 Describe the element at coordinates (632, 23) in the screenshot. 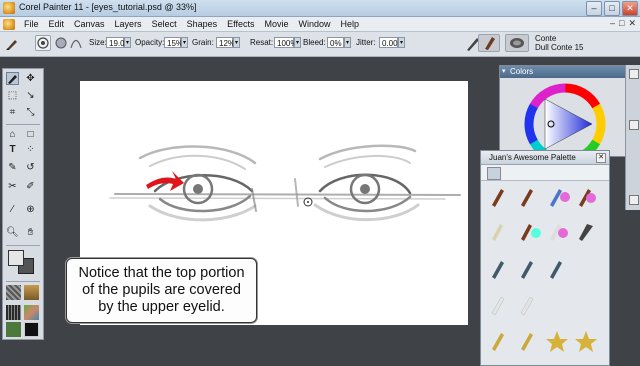

I see `doc-close-button: ✕` at that location.